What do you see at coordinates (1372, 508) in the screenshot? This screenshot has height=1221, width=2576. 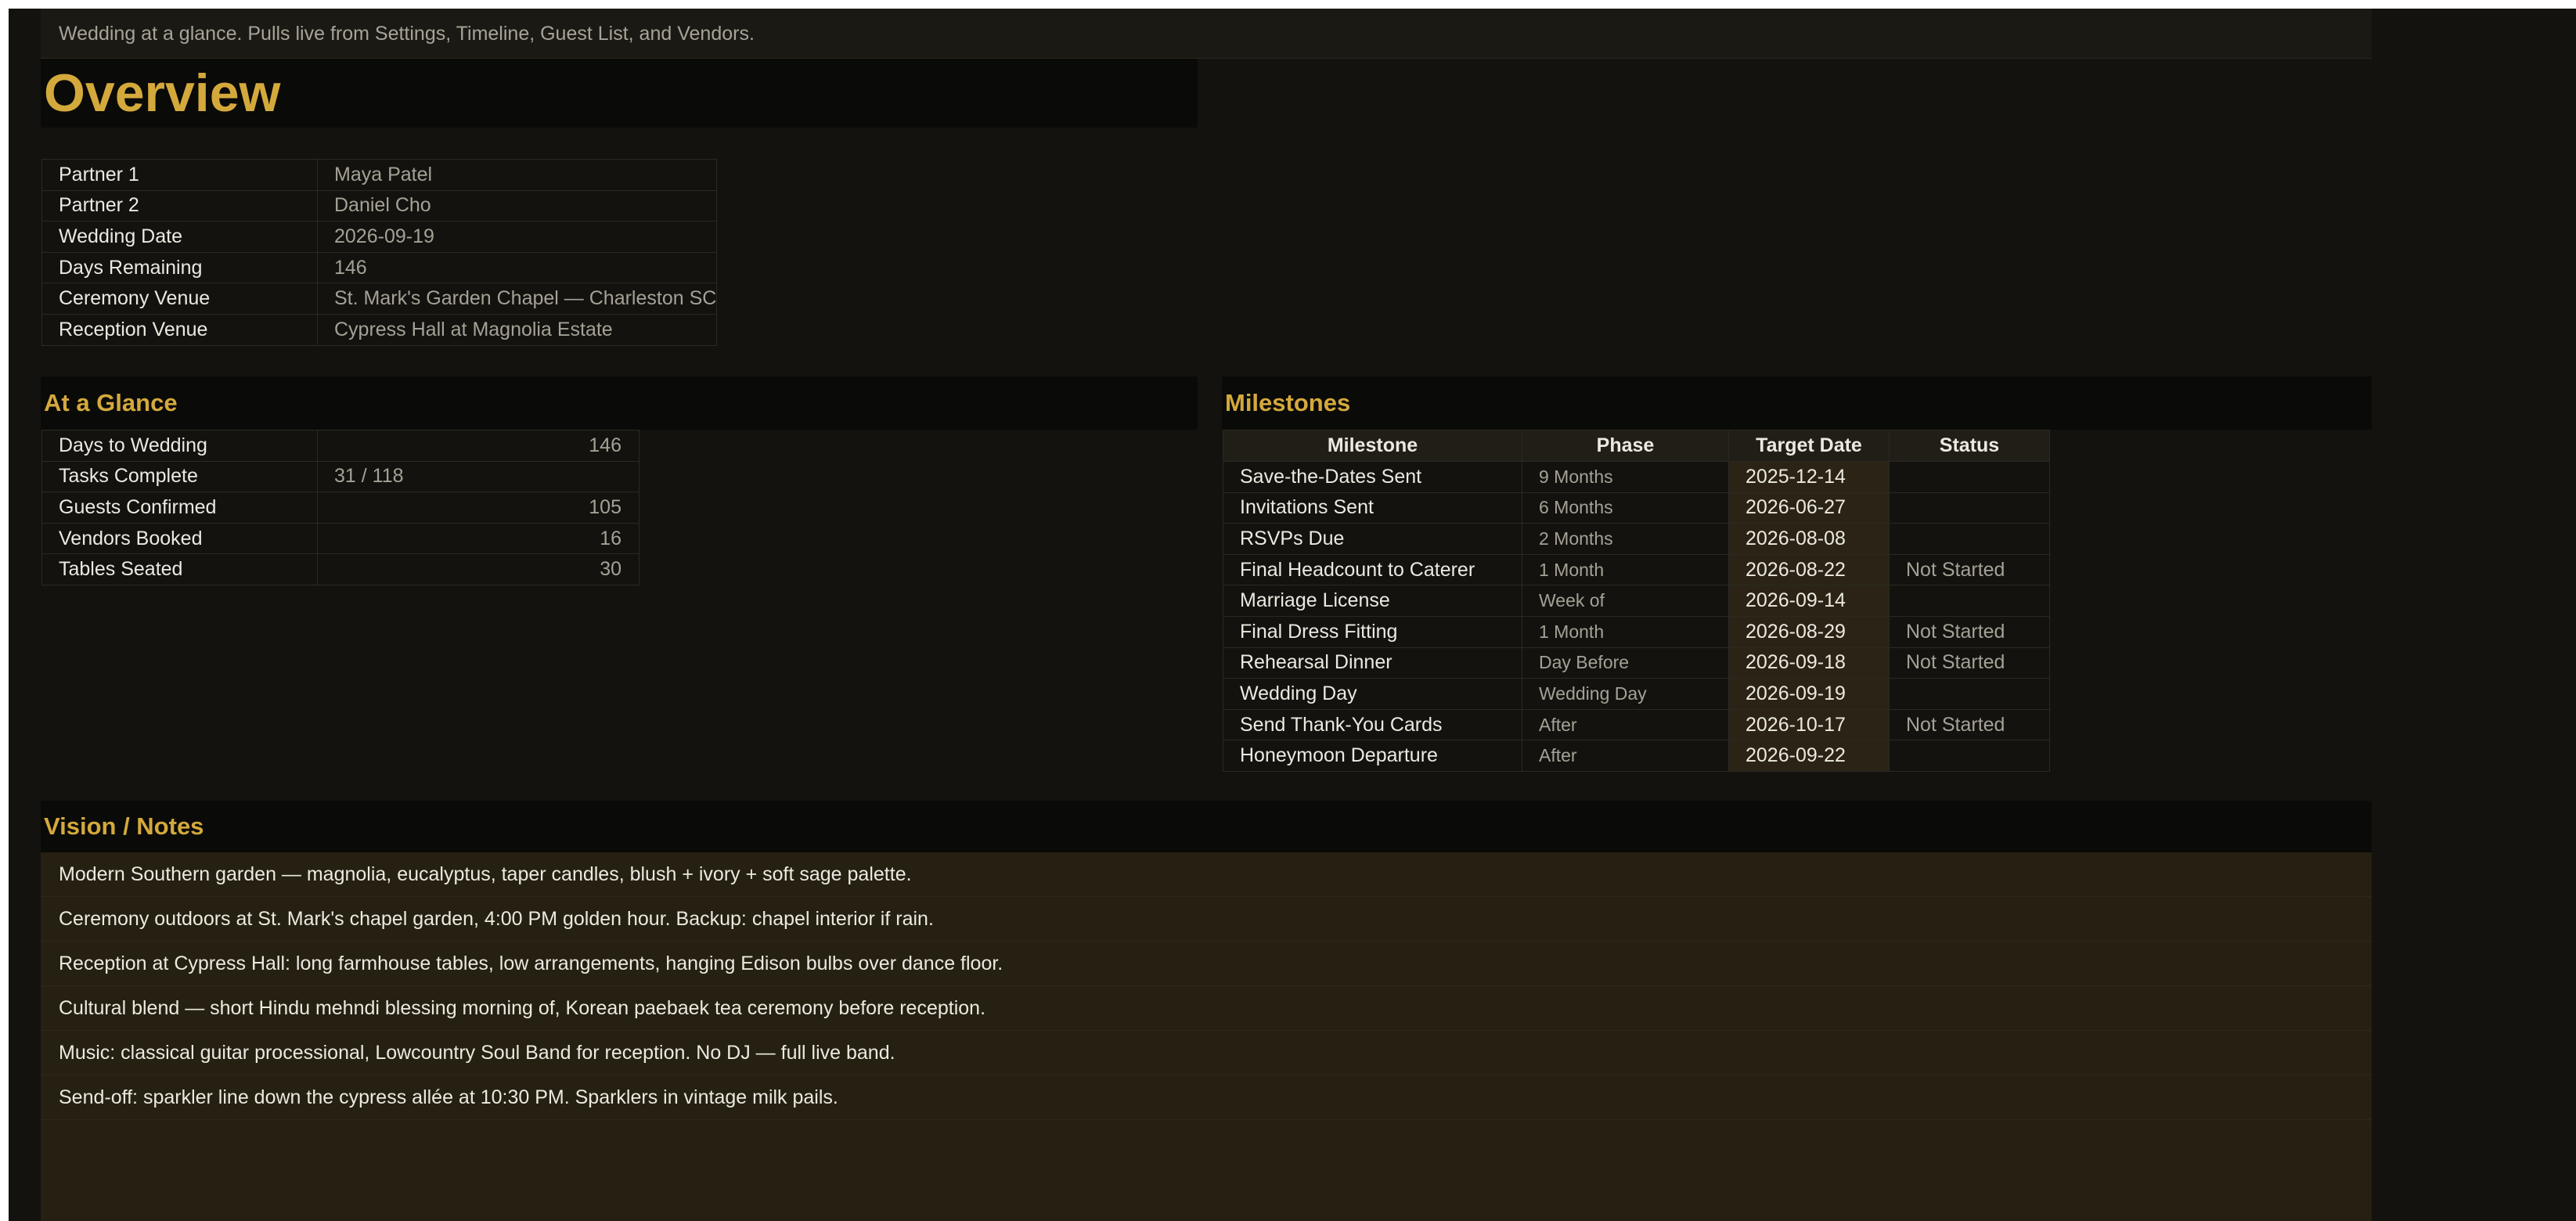 I see `milestone-cell: Invitations Sent` at bounding box center [1372, 508].